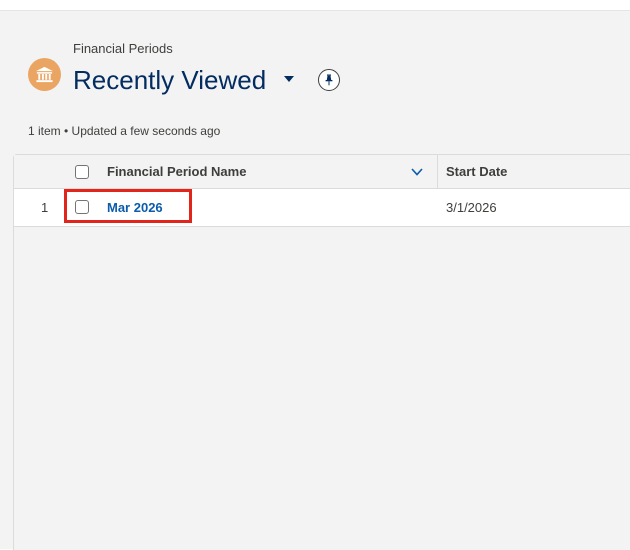 Image resolution: width=630 pixels, height=550 pixels. I want to click on top-bar, so click(315, 5).